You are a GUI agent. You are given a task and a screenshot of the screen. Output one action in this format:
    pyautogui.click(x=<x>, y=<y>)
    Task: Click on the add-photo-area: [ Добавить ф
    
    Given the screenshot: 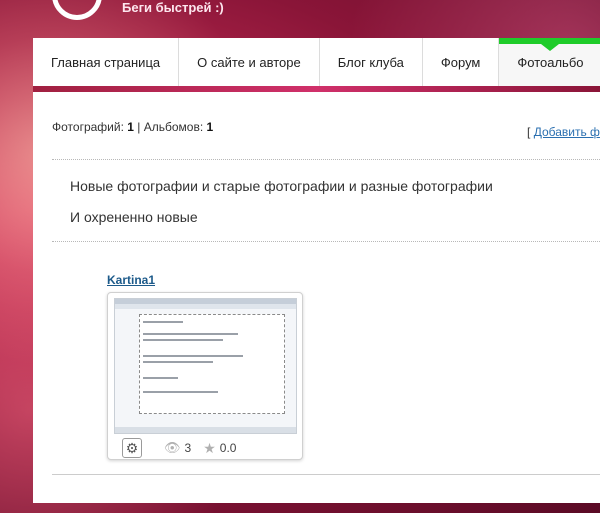 What is the action you would take?
    pyautogui.click(x=563, y=132)
    